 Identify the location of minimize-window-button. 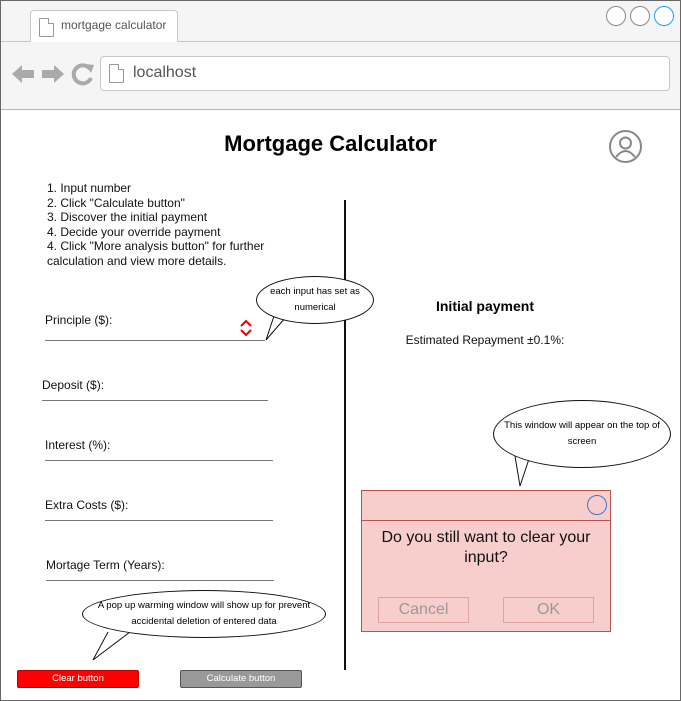
(616, 16).